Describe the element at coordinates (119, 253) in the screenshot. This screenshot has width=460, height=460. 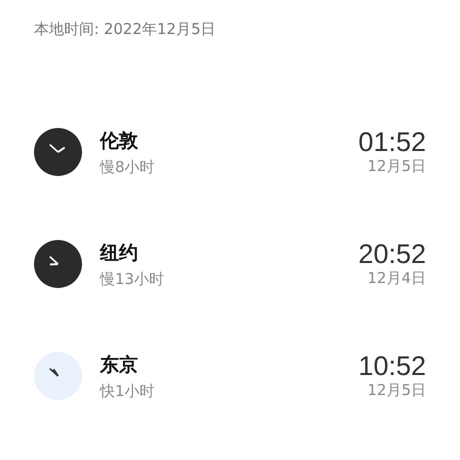
I see `city-name: 纽约` at that location.